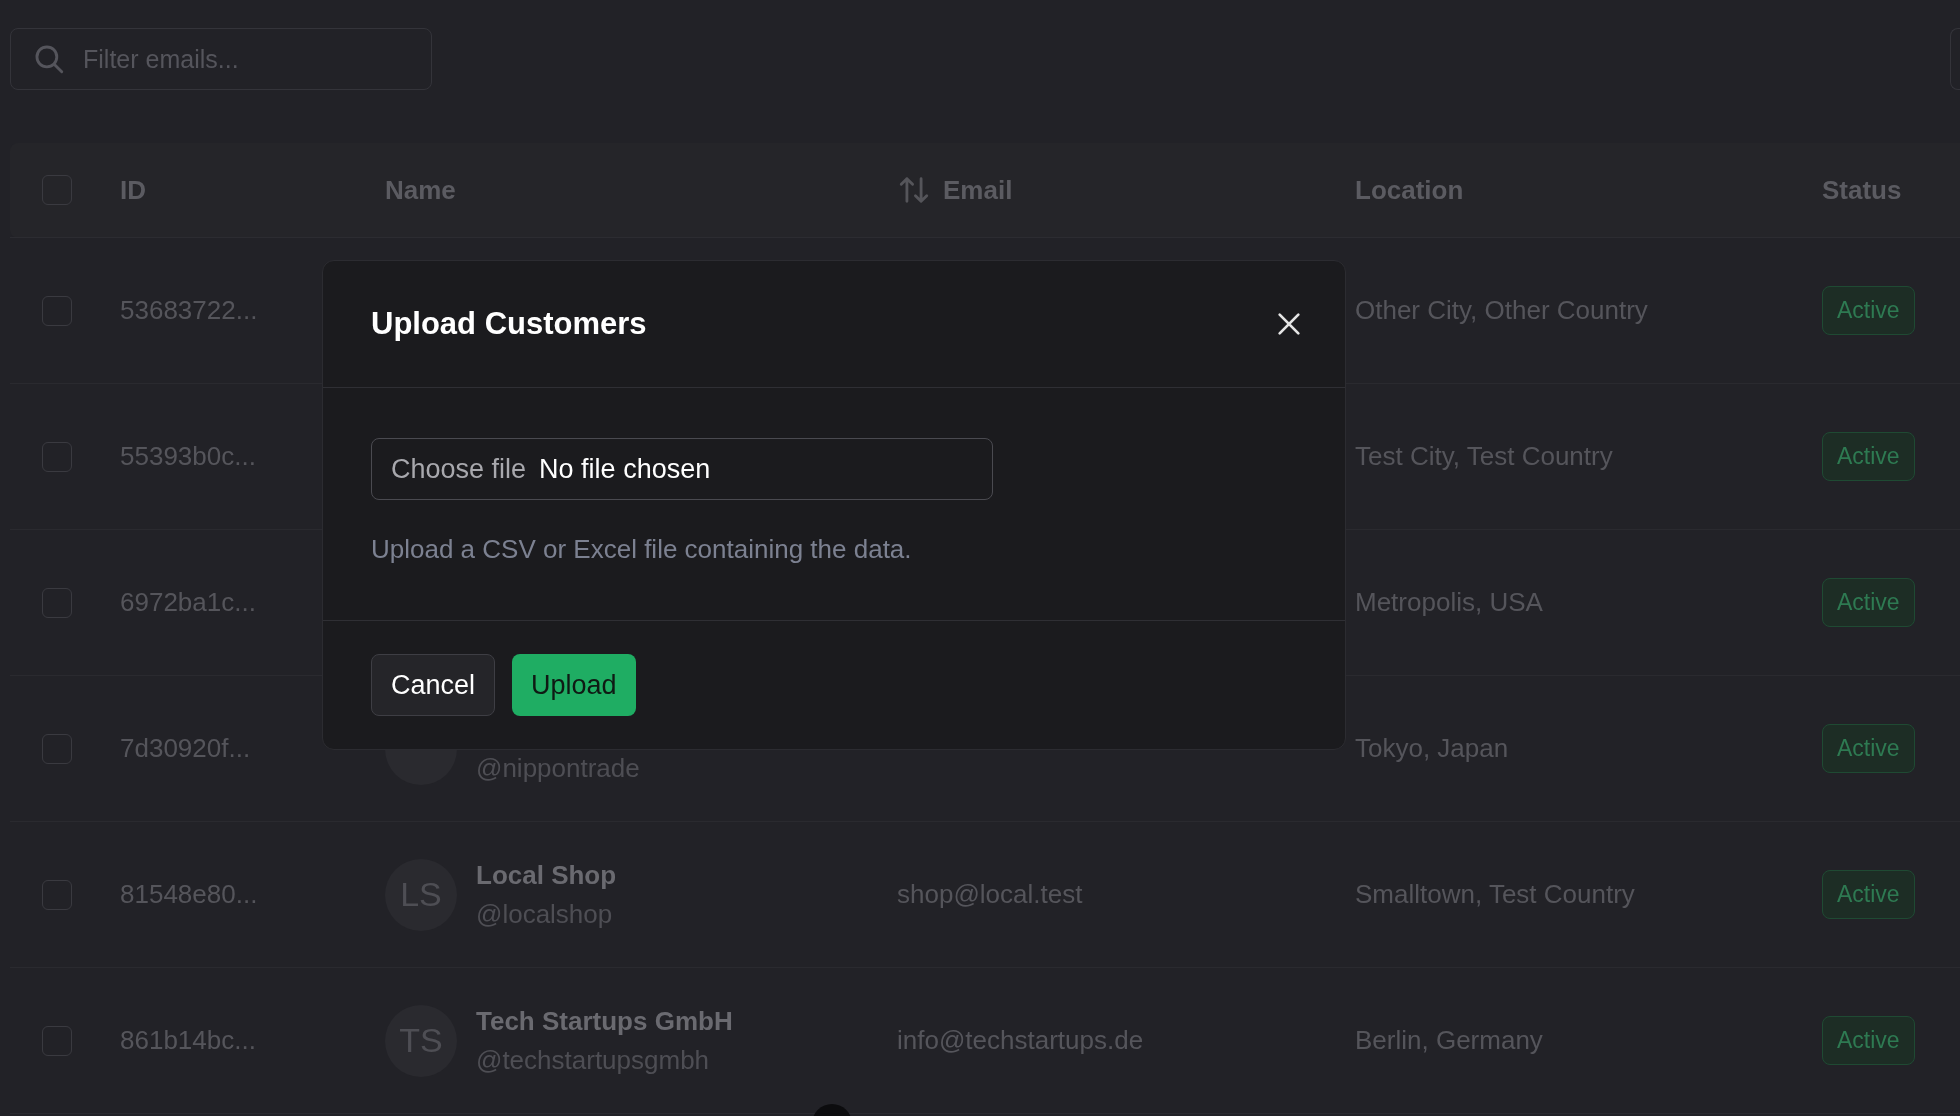 The width and height of the screenshot is (1960, 1116). I want to click on customer-name: Local Shop, so click(546, 875).